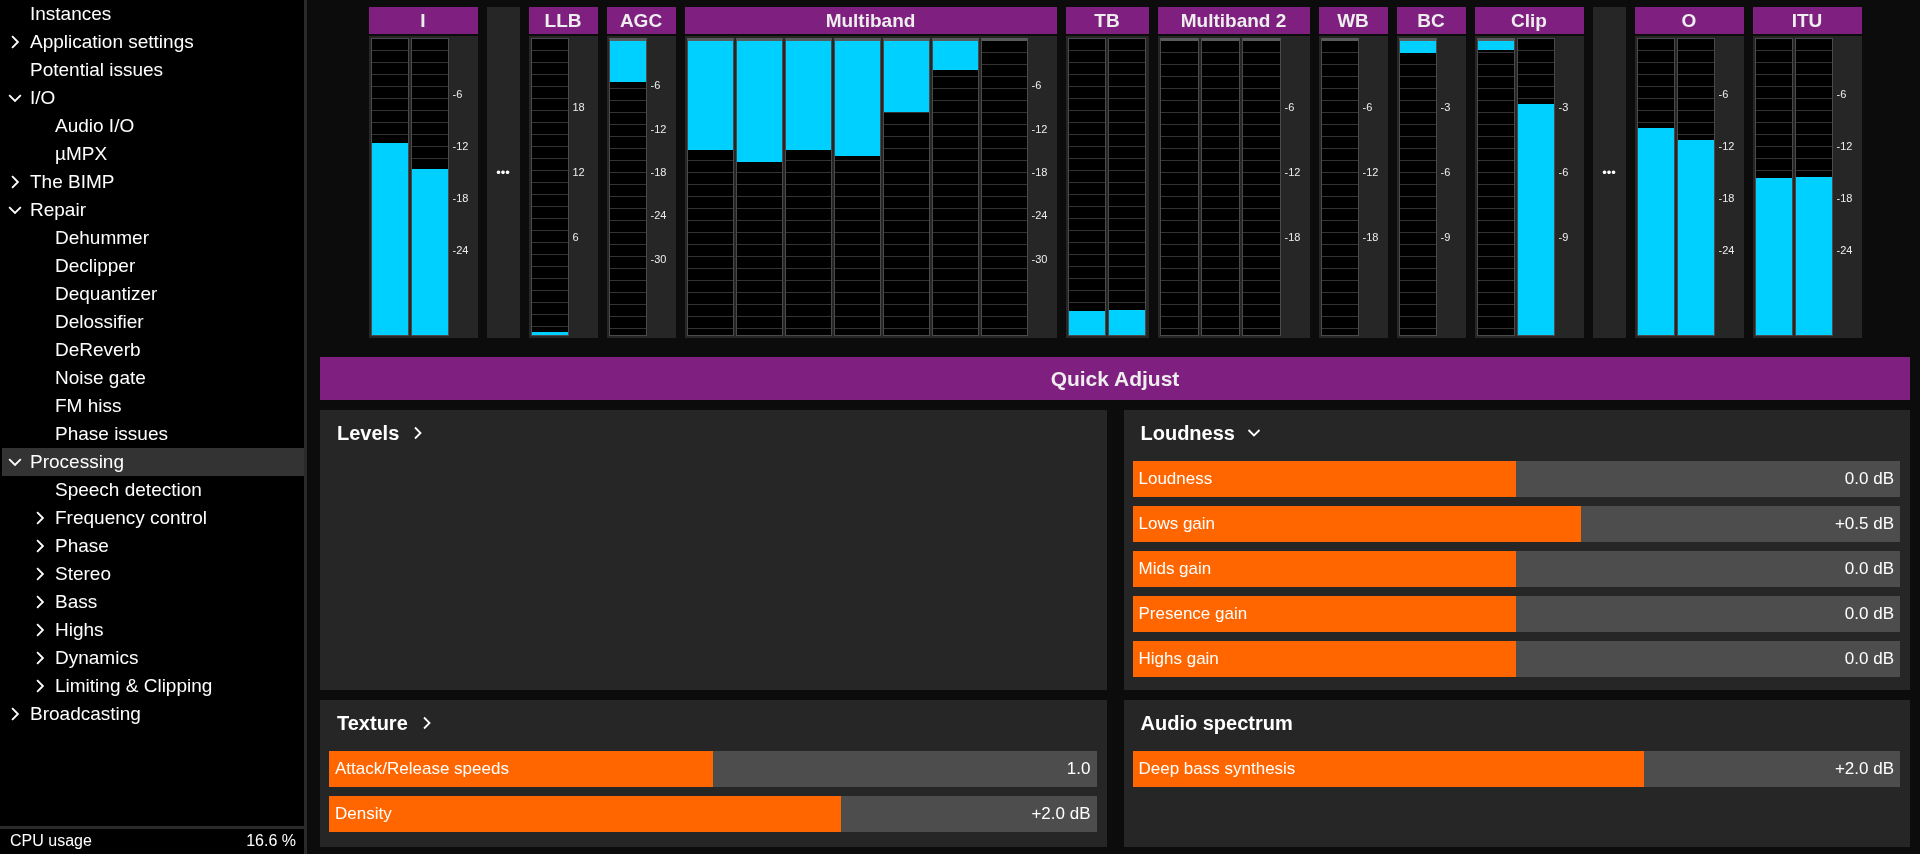 This screenshot has width=1920, height=854. Describe the element at coordinates (99, 322) in the screenshot. I see `tree-item-label: Delossifier` at that location.